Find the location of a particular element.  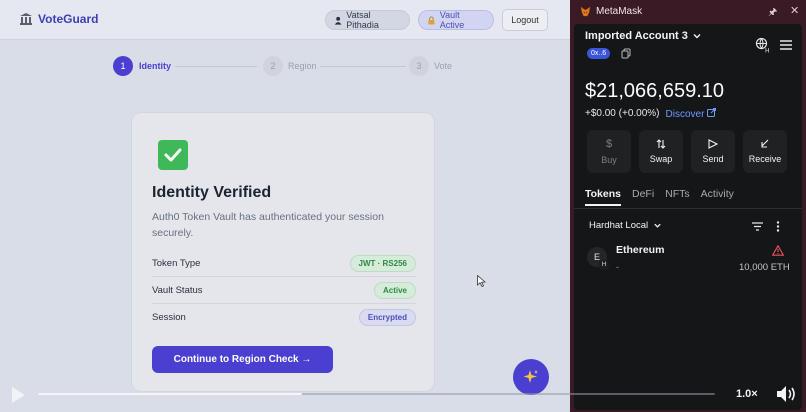

brand: VoteGuard is located at coordinates (59, 19).